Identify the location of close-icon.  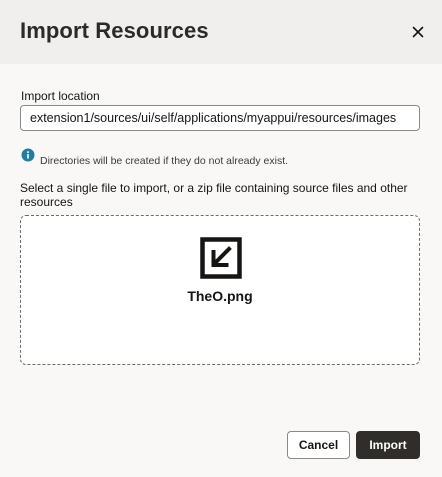
(418, 32).